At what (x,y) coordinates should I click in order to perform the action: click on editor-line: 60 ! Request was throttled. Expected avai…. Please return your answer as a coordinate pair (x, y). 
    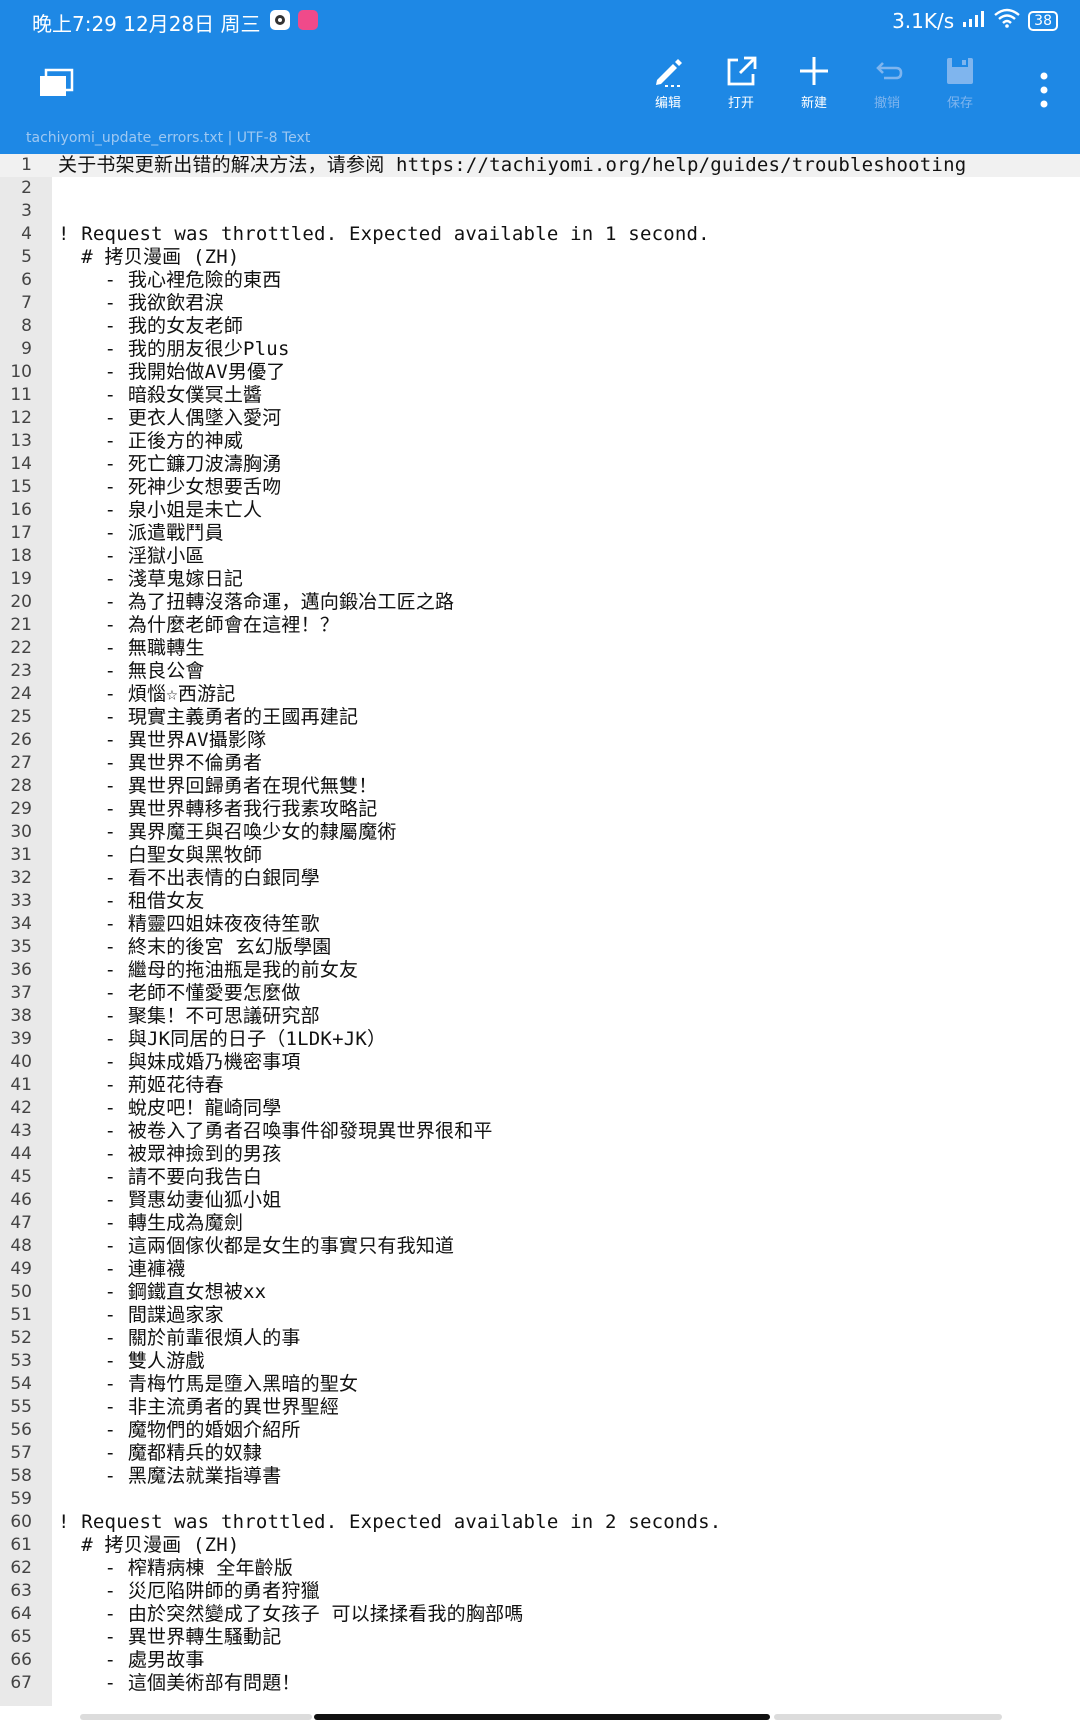
    Looking at the image, I should click on (540, 1522).